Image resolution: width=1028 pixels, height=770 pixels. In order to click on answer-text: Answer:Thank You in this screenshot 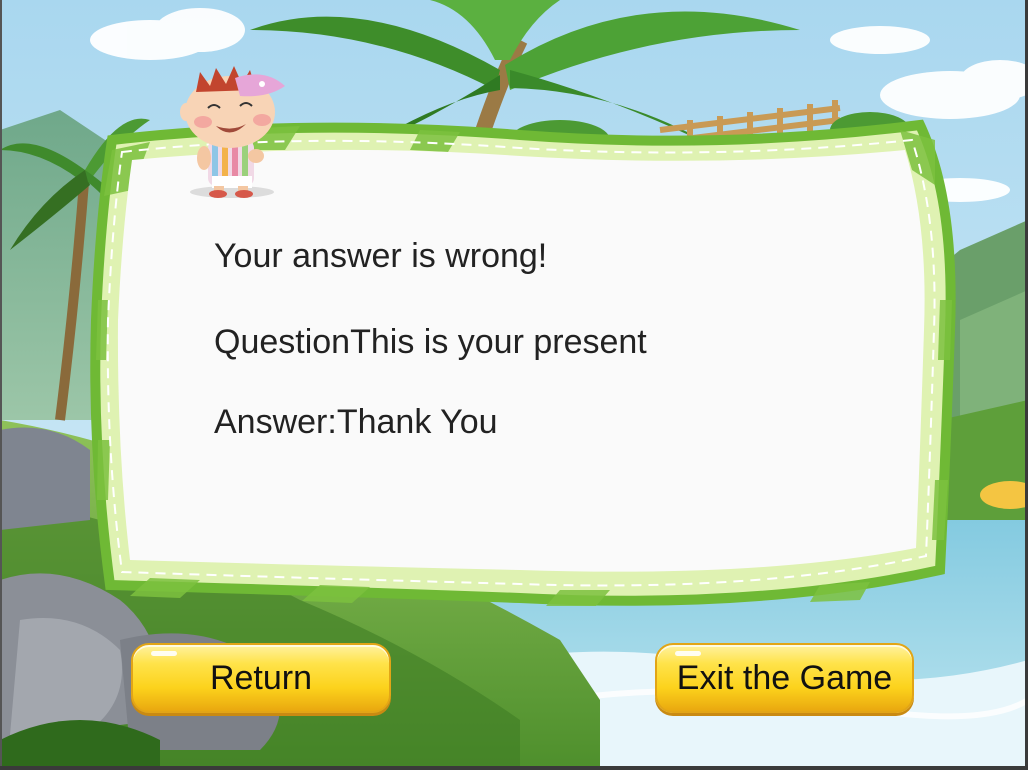, I will do `click(356, 422)`.